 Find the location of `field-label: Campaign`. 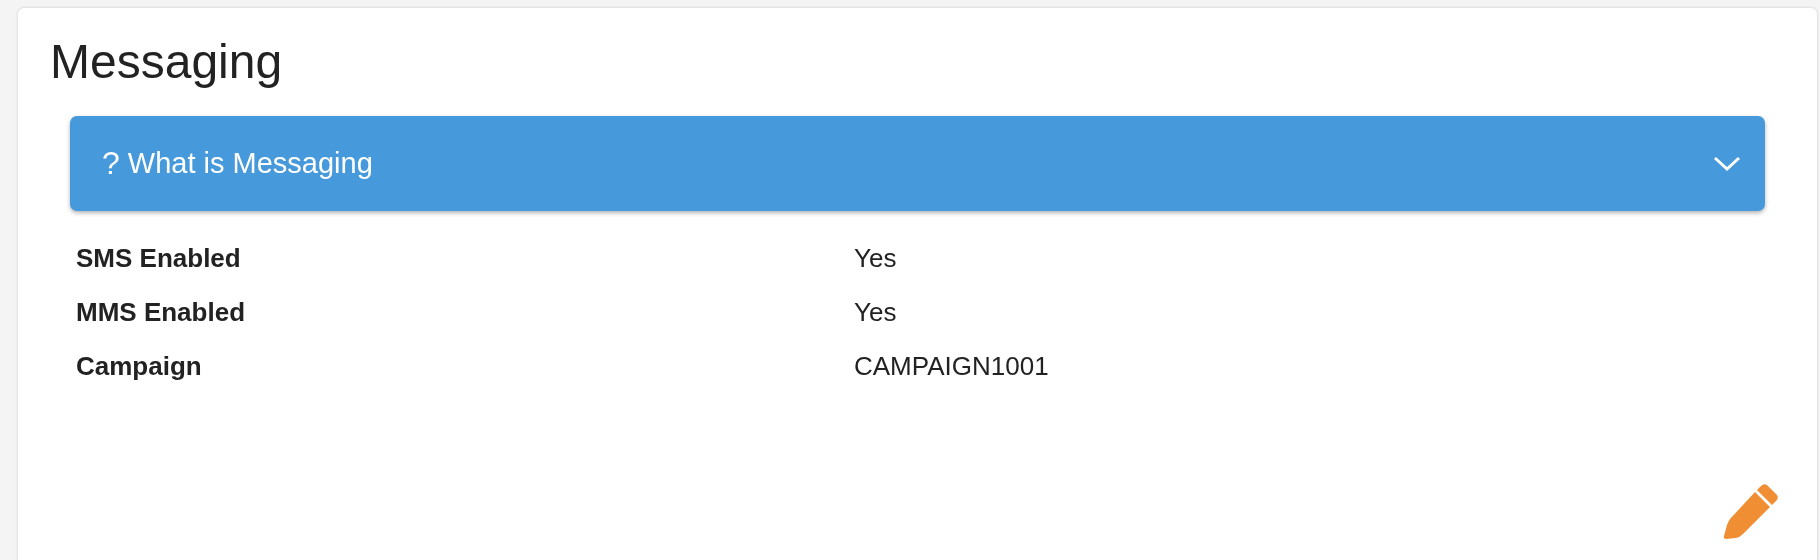

field-label: Campaign is located at coordinates (139, 366).